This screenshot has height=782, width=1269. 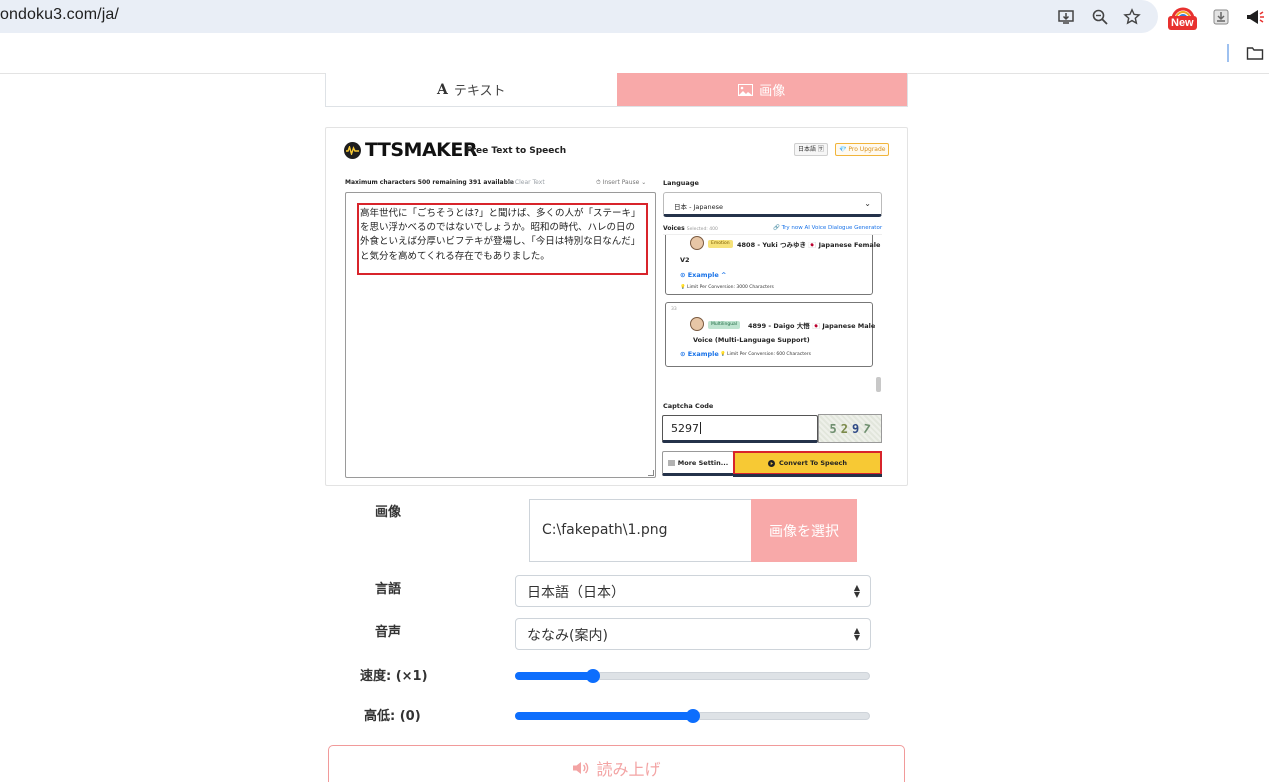 What do you see at coordinates (1182, 23) in the screenshot?
I see `new-badge-label: New` at bounding box center [1182, 23].